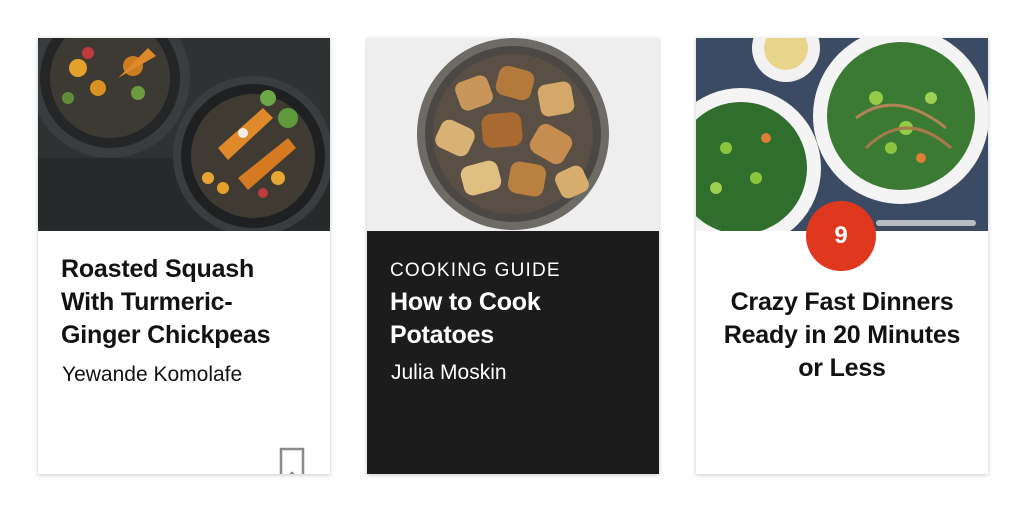 Image resolution: width=1024 pixels, height=512 pixels. Describe the element at coordinates (449, 372) in the screenshot. I see `guide-author: Julia Moskin` at that location.